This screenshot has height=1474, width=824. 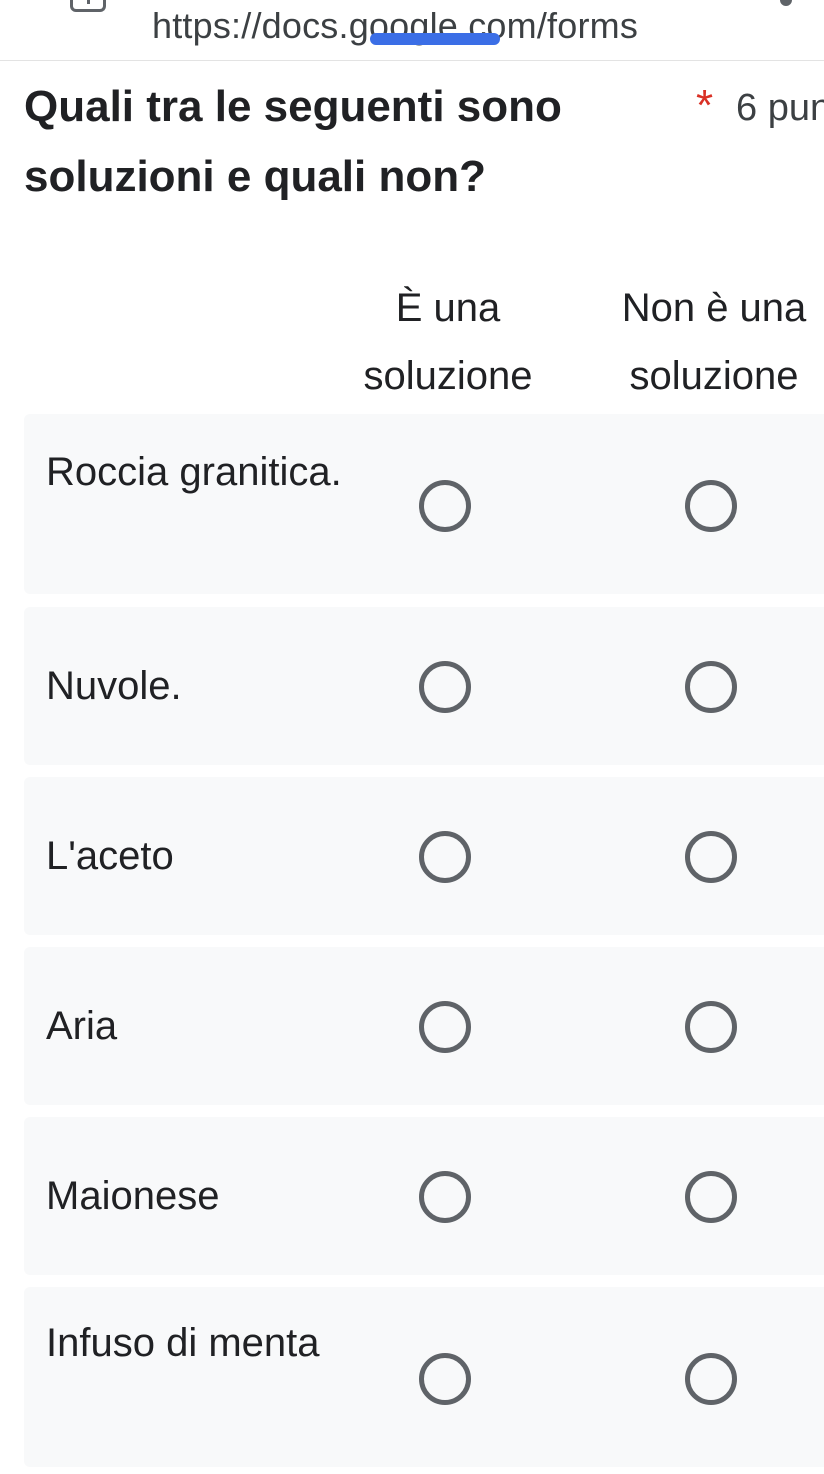 I want to click on redaction-mark, so click(x=435, y=39).